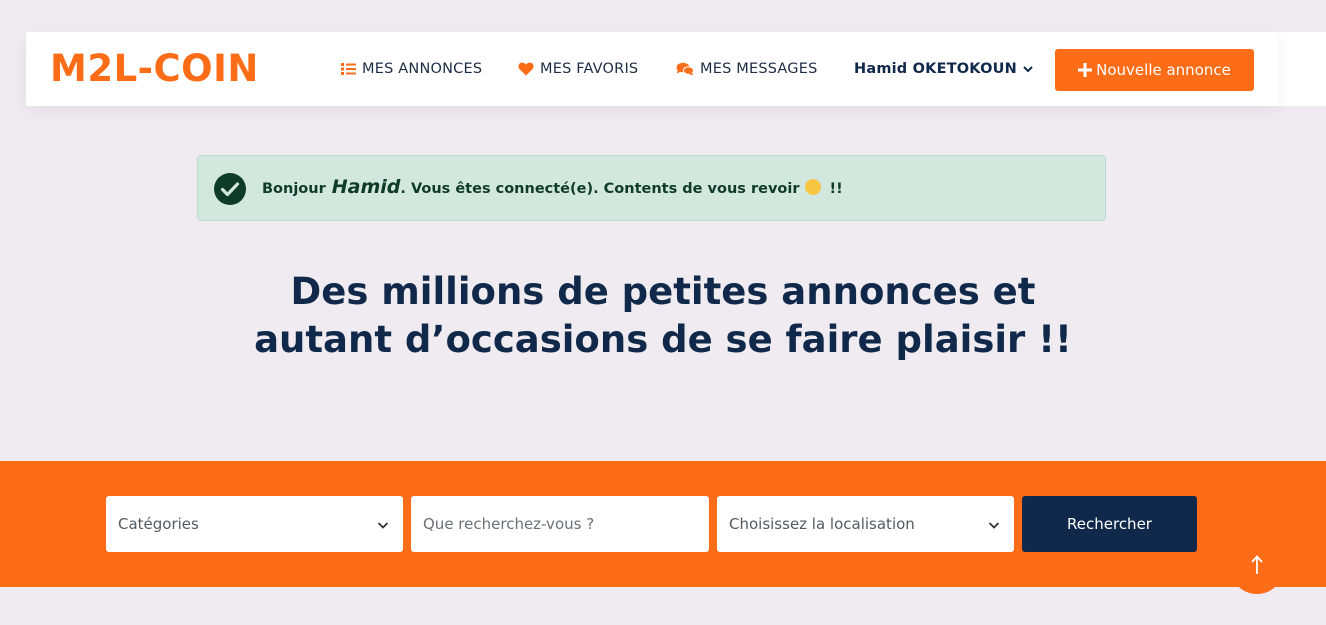 This screenshot has width=1326, height=625. What do you see at coordinates (663, 291) in the screenshot?
I see `hero-title-line-1: Des millions de petites annonces et` at bounding box center [663, 291].